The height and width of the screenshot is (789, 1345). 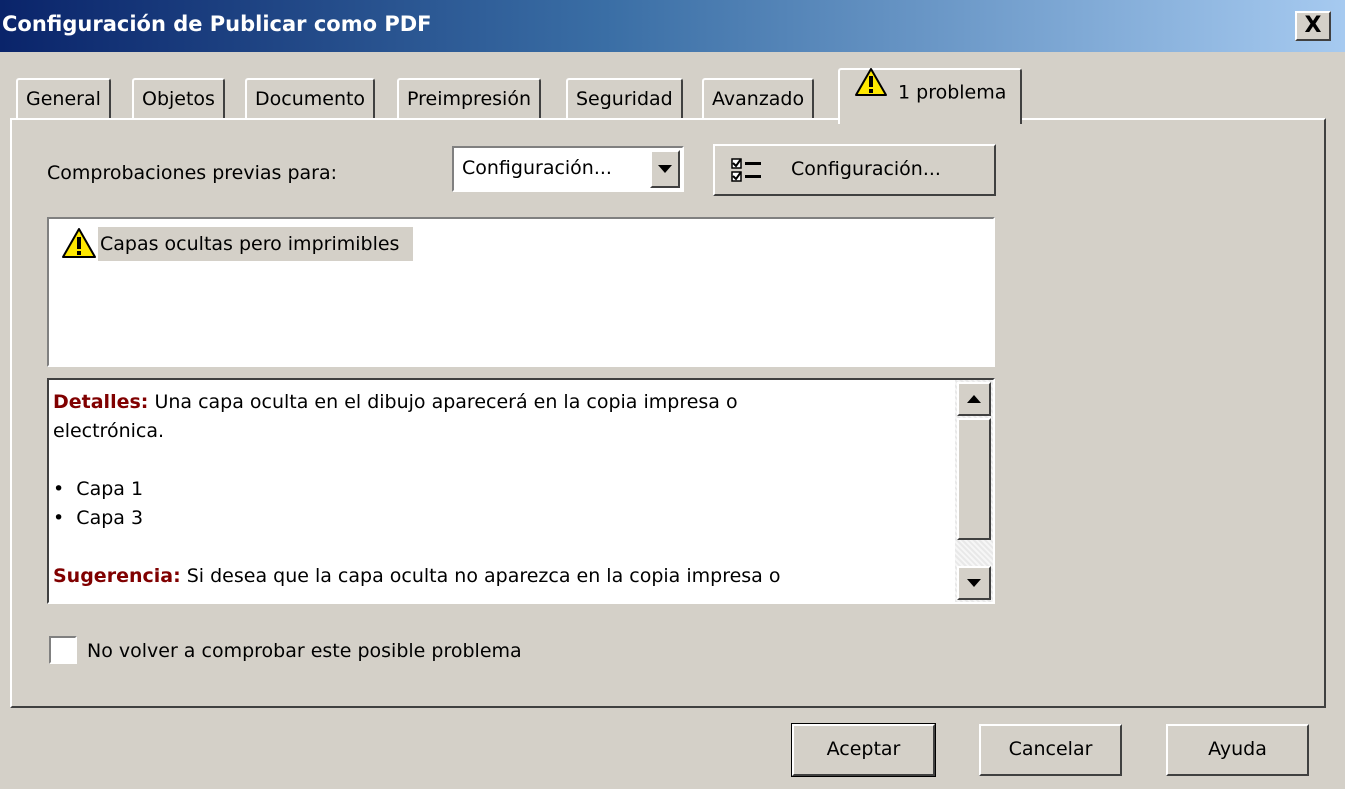 What do you see at coordinates (63, 650) in the screenshot?
I see `dont-check-again-checkbox` at bounding box center [63, 650].